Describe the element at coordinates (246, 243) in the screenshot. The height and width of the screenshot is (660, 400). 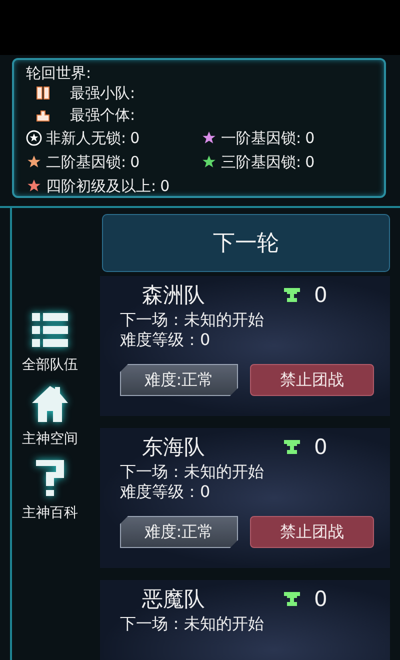
I see `next-round-button: 下一轮` at that location.